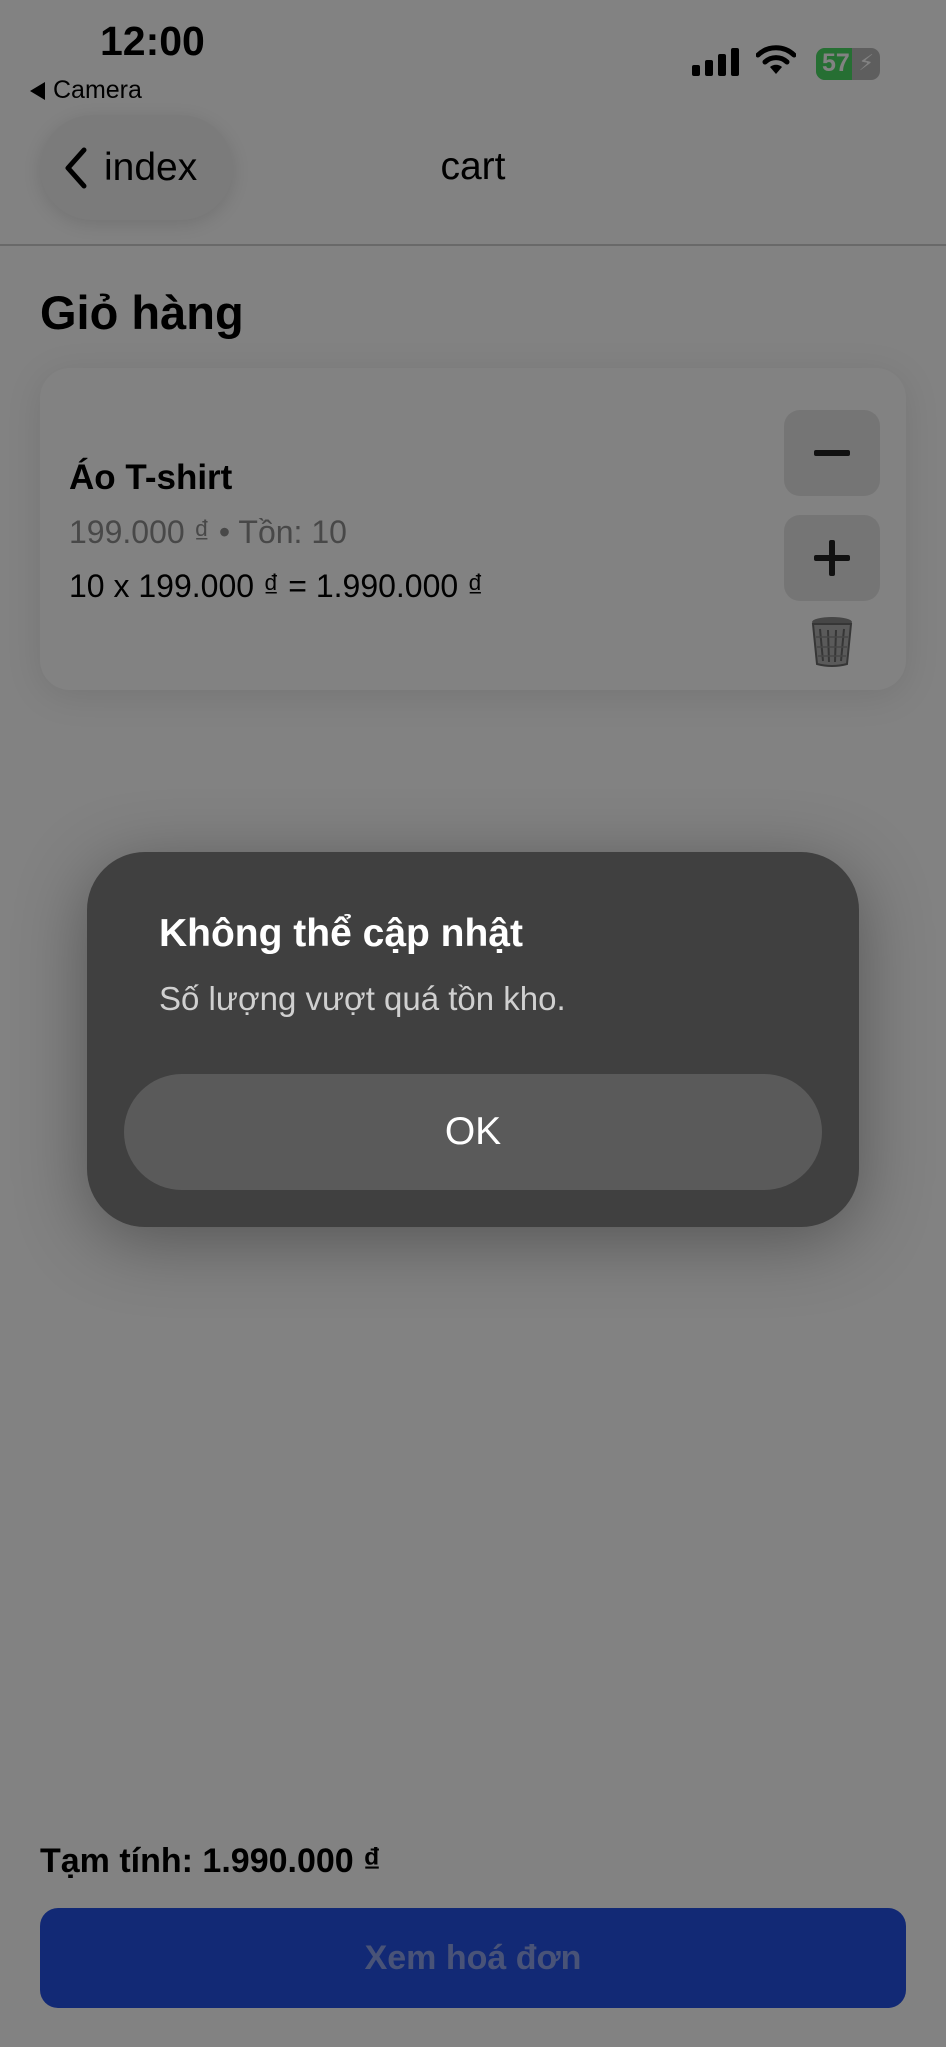 This screenshot has height=2047, width=946. Describe the element at coordinates (362, 998) in the screenshot. I see `alert-message: Số lượng vượt quá tồn kho.` at that location.